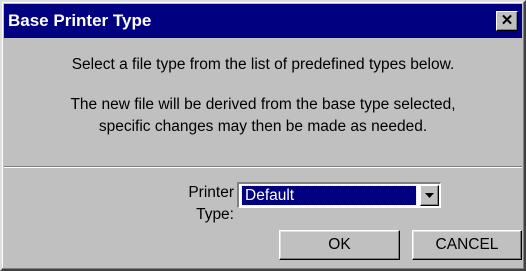  What do you see at coordinates (211, 203) in the screenshot?
I see `printer-type-label: Printer Type:` at bounding box center [211, 203].